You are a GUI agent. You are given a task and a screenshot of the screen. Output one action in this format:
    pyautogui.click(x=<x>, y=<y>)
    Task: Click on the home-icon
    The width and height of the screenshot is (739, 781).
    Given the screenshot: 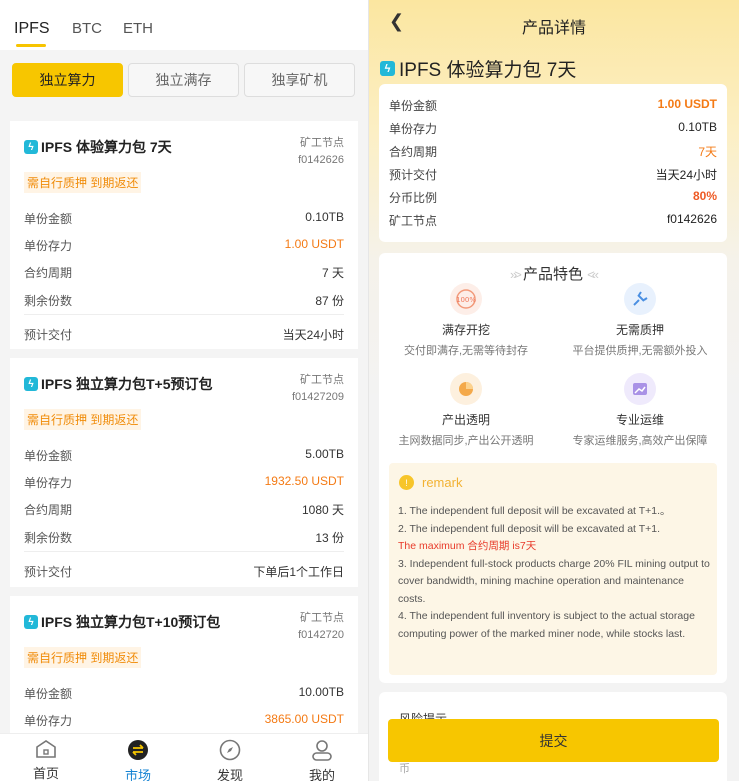 What is the action you would take?
    pyautogui.click(x=46, y=749)
    